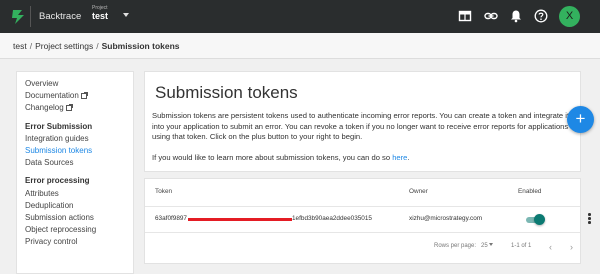 This screenshot has width=600, height=274. What do you see at coordinates (465, 16) in the screenshot?
I see `dashboard-icon` at bounding box center [465, 16].